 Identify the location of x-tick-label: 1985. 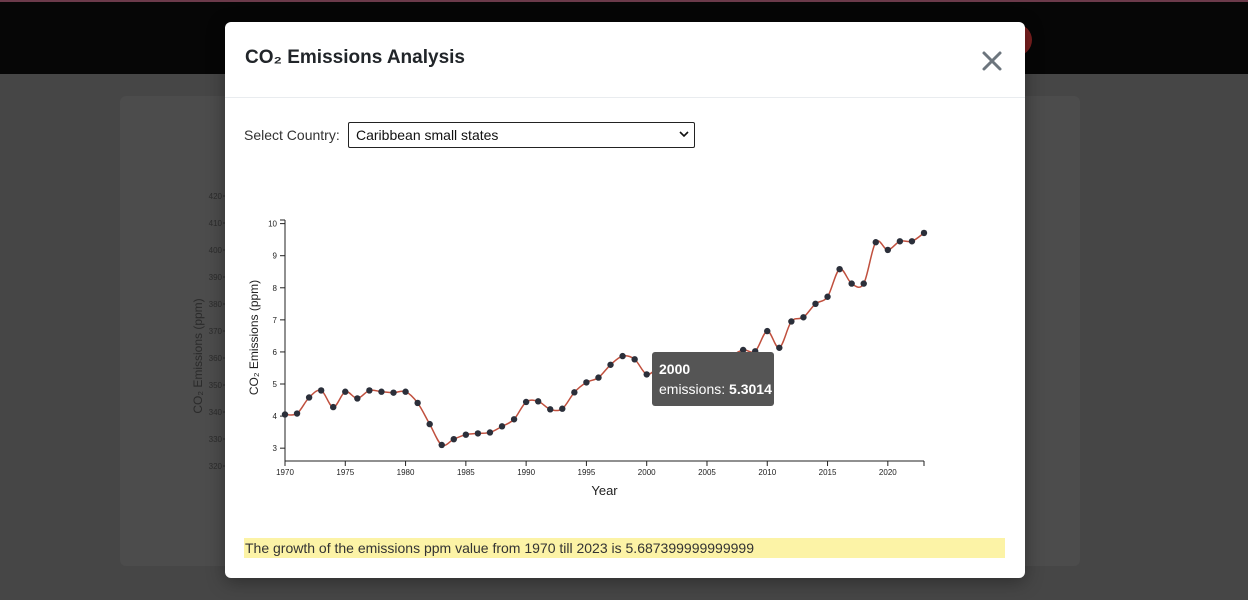
(466, 472).